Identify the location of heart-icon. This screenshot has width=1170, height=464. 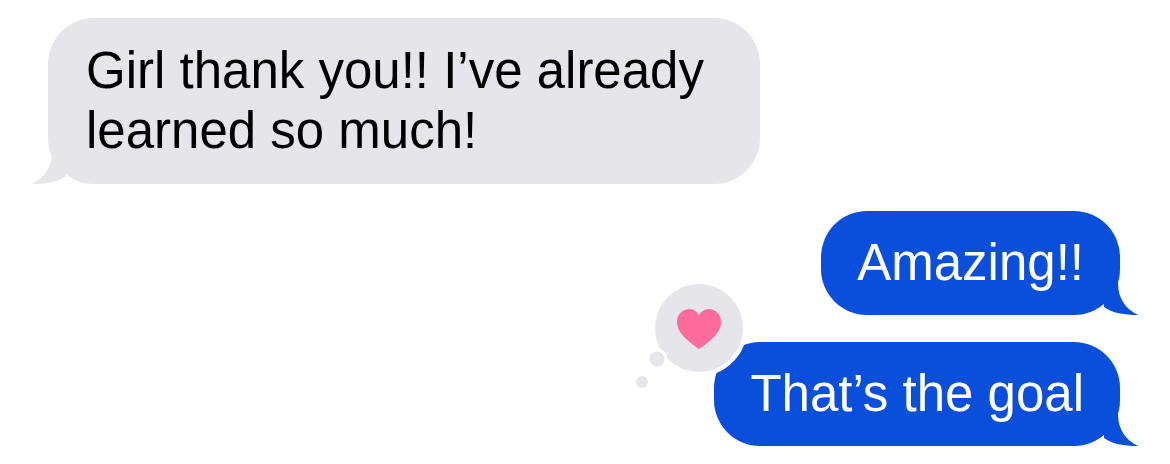
(699, 329).